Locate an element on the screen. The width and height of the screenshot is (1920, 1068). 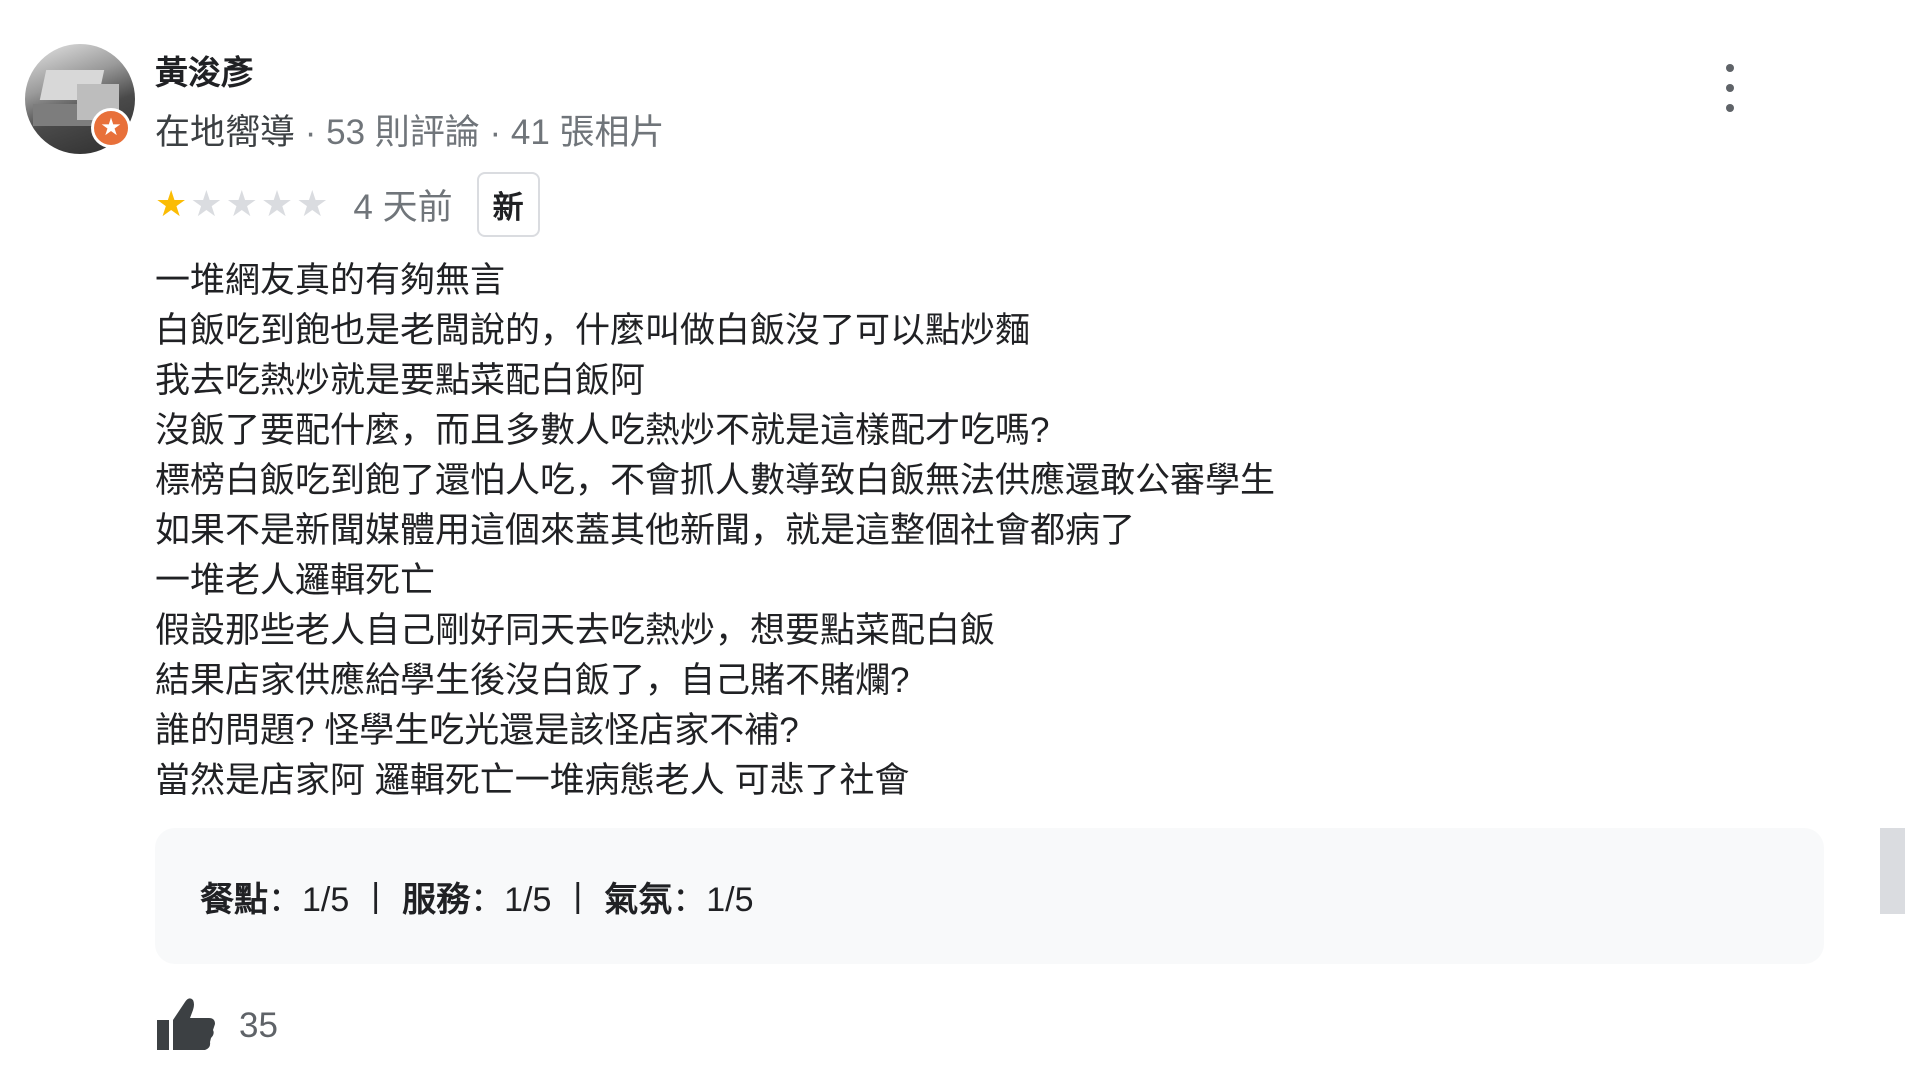
more-vert-icon is located at coordinates (1730, 68).